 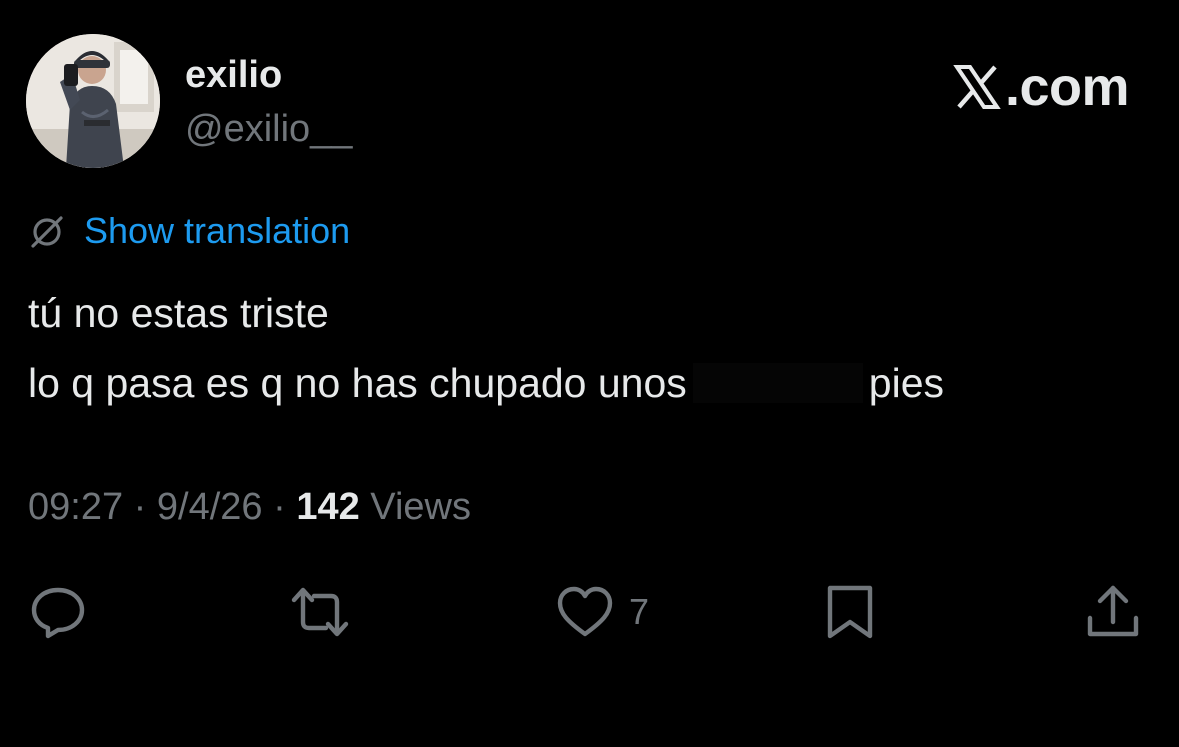 I want to click on views-count: 142, so click(x=328, y=507).